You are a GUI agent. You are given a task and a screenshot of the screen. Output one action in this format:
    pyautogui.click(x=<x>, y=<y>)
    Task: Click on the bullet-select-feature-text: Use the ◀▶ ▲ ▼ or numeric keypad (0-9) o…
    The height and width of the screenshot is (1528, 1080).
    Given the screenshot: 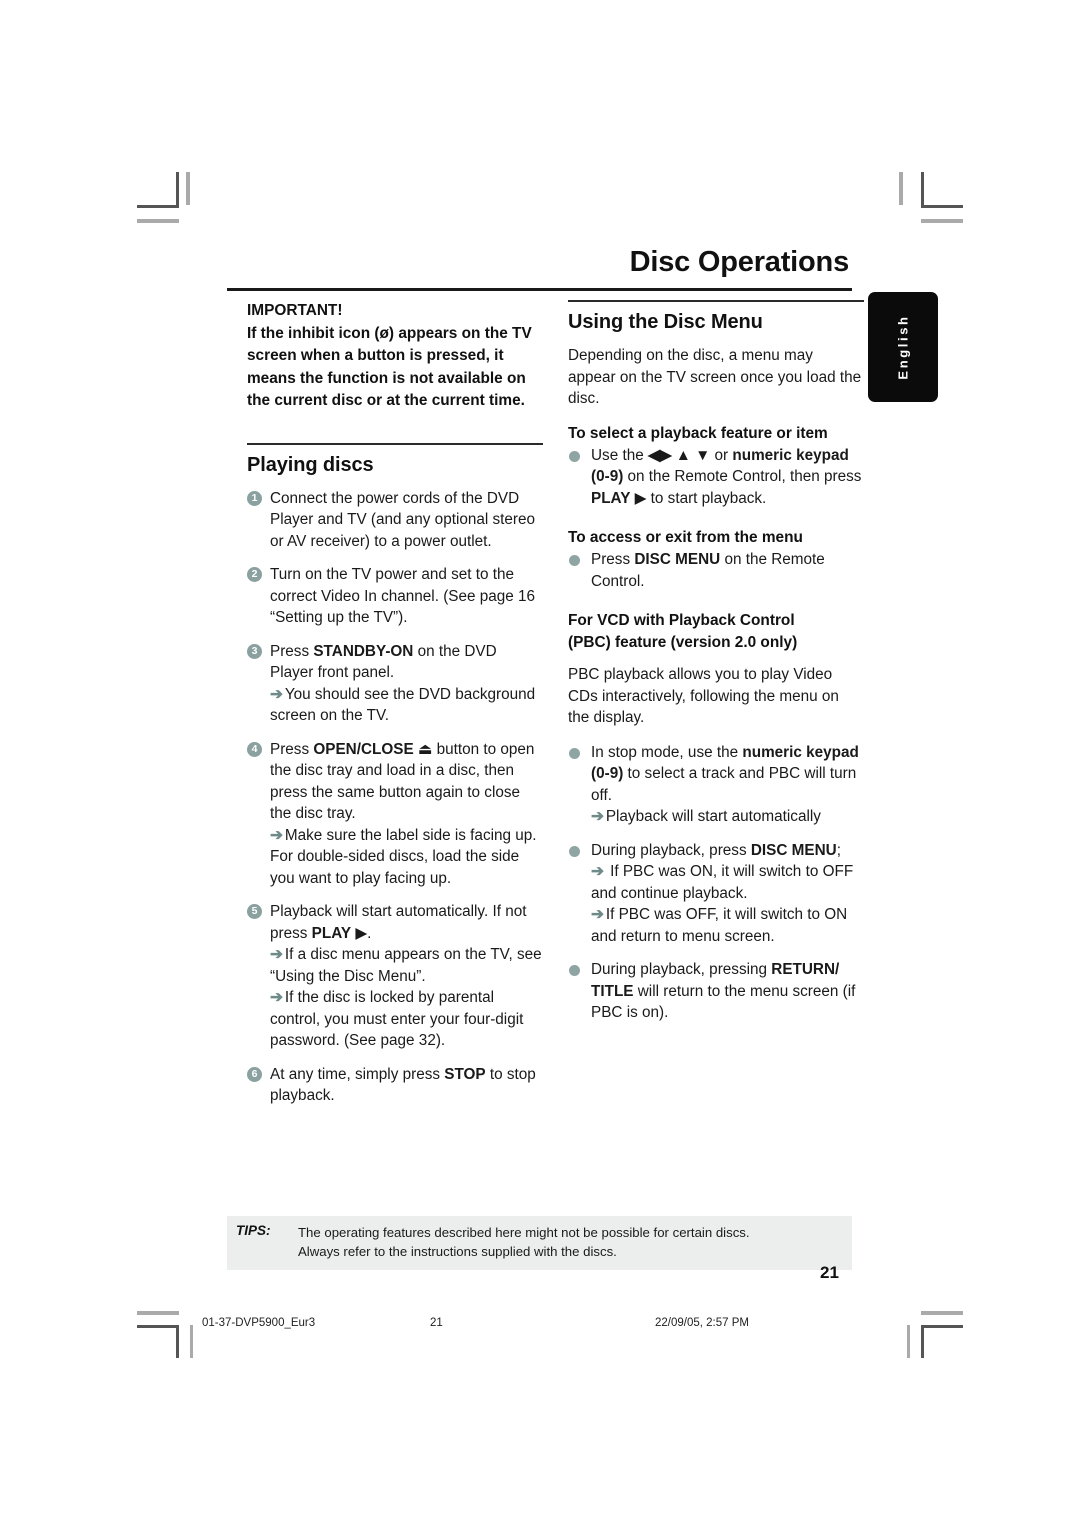 What is the action you would take?
    pyautogui.click(x=726, y=477)
    